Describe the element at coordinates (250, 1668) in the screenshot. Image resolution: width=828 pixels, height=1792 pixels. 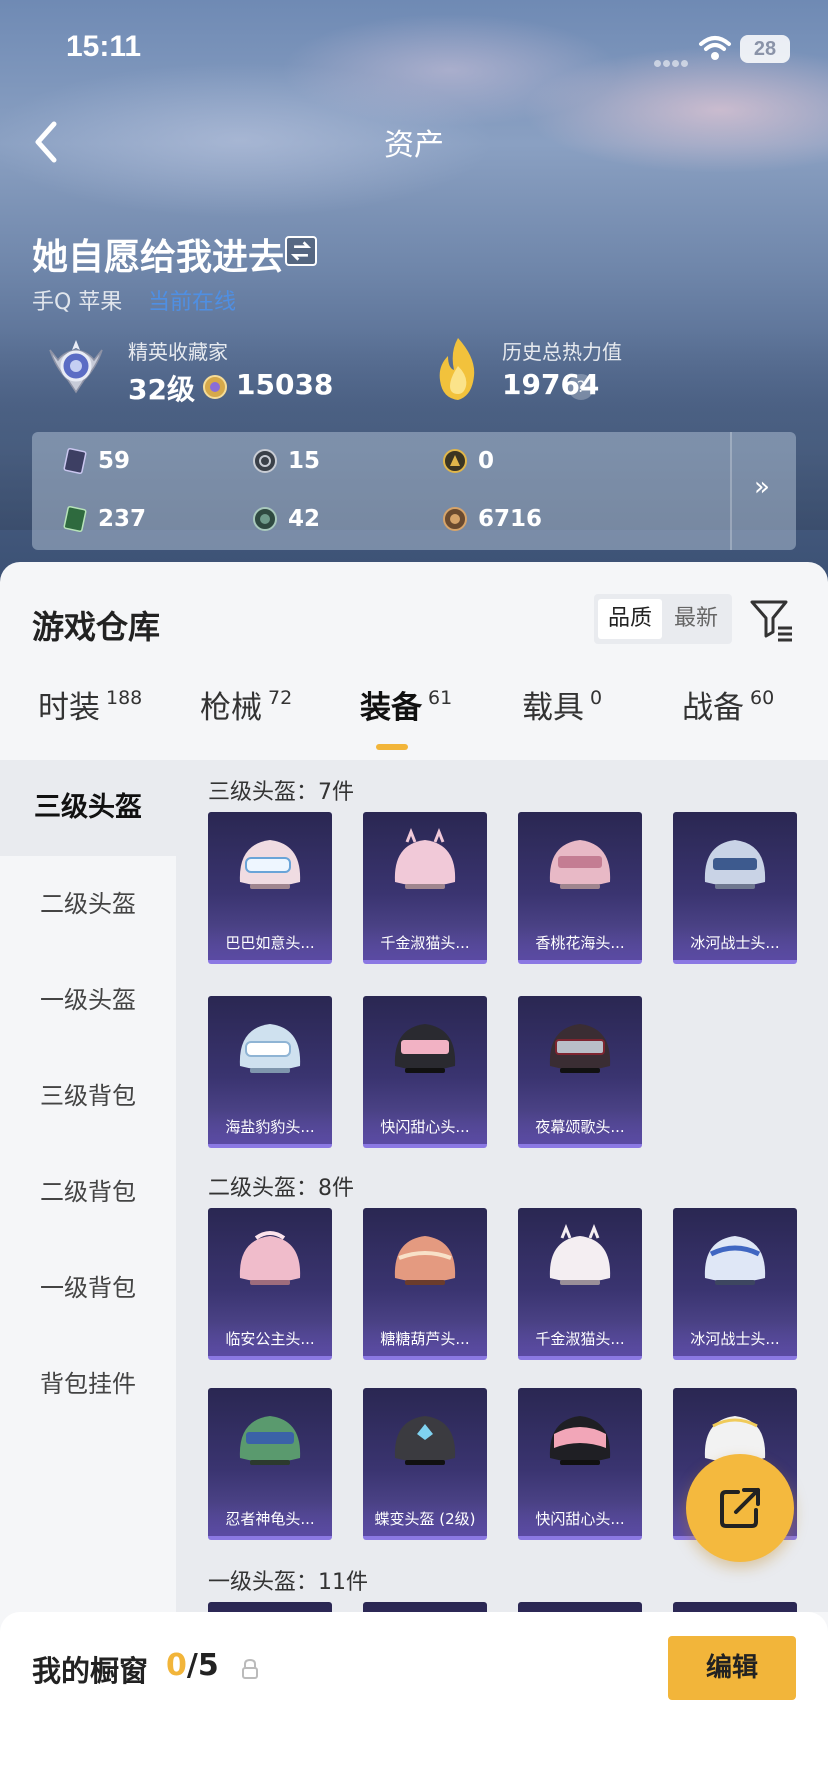
I see `lock-icon` at that location.